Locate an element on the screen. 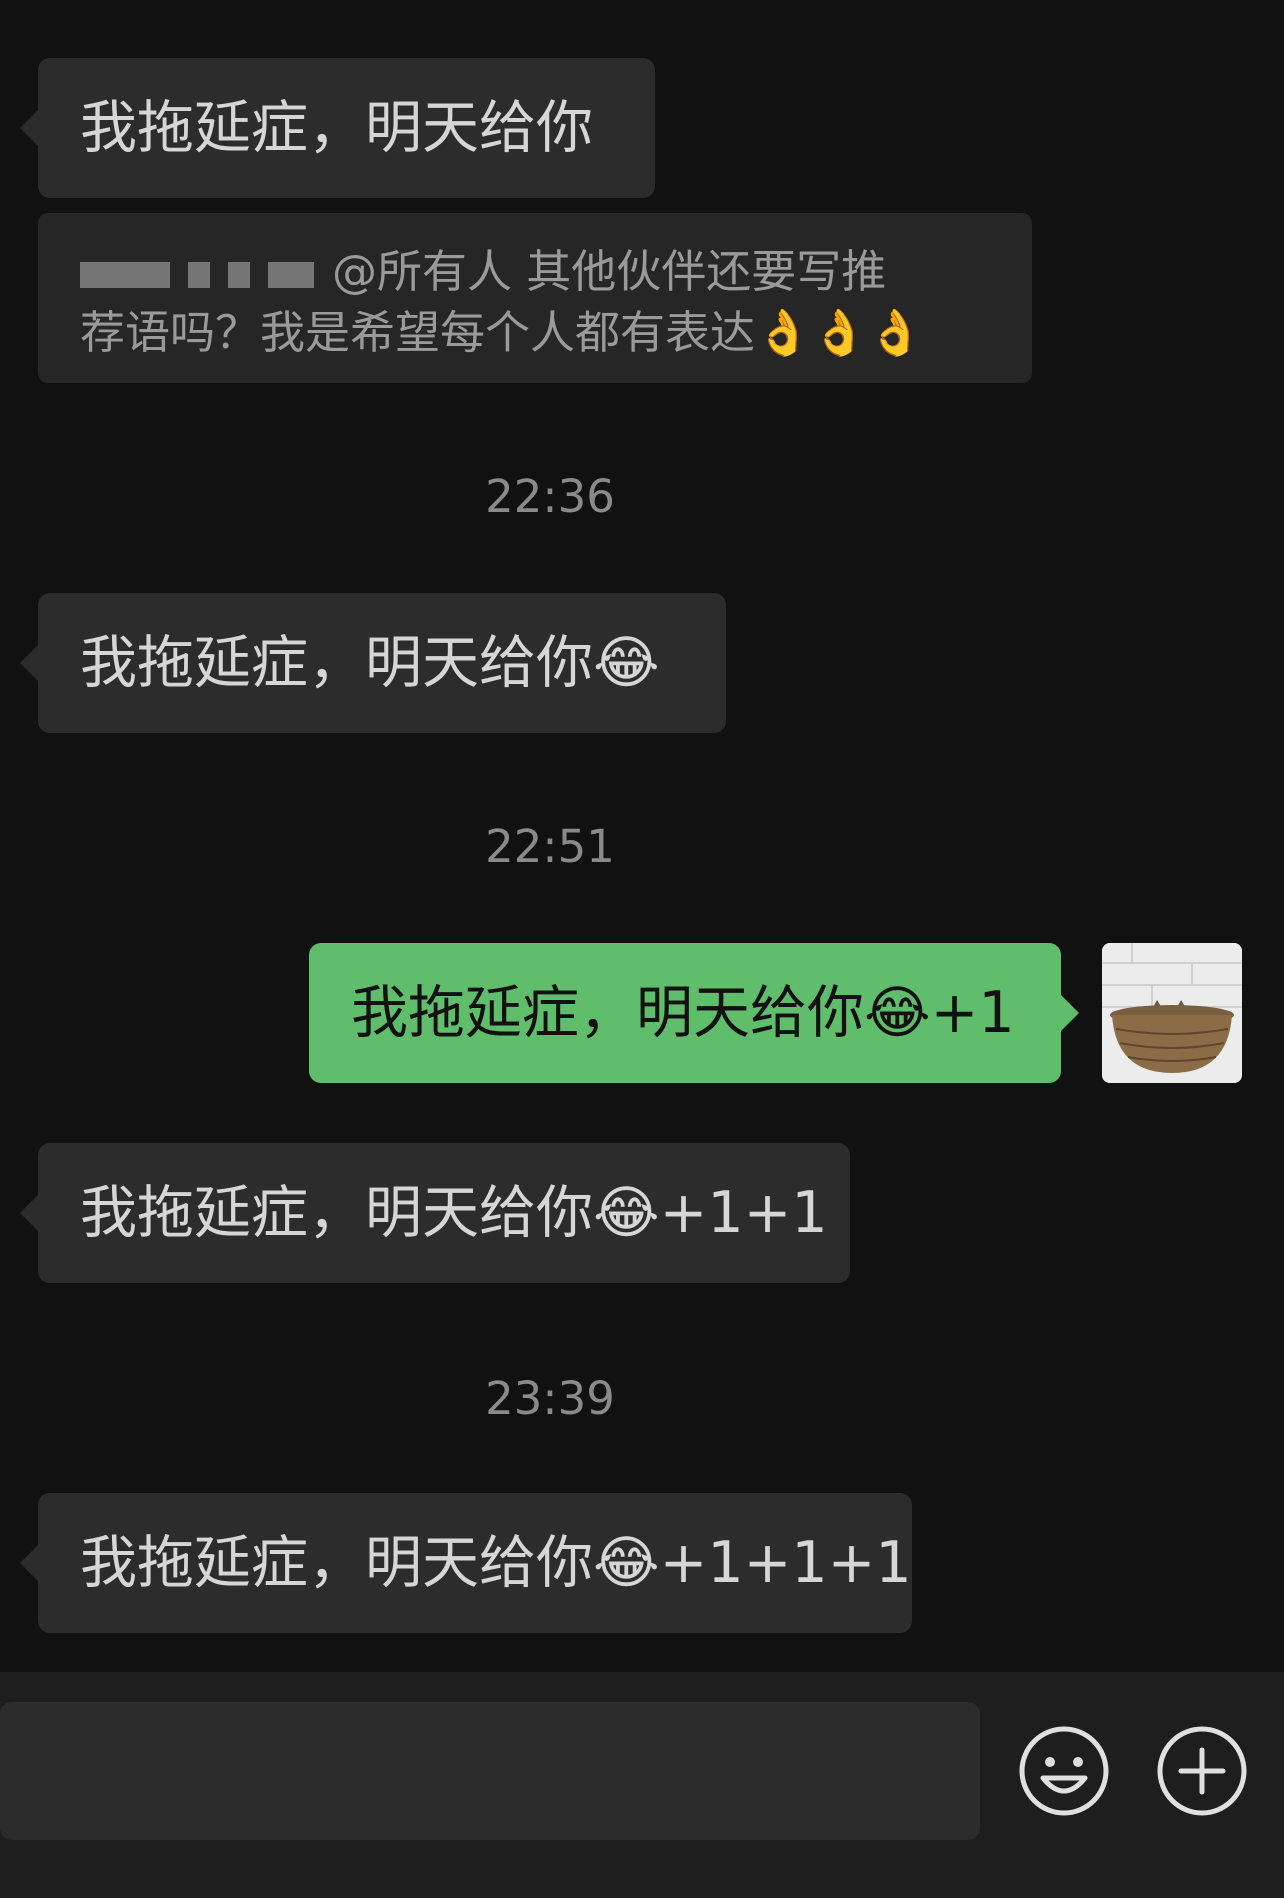 The image size is (1284, 1898). avatar-cat-basket-image is located at coordinates (1172, 1013).